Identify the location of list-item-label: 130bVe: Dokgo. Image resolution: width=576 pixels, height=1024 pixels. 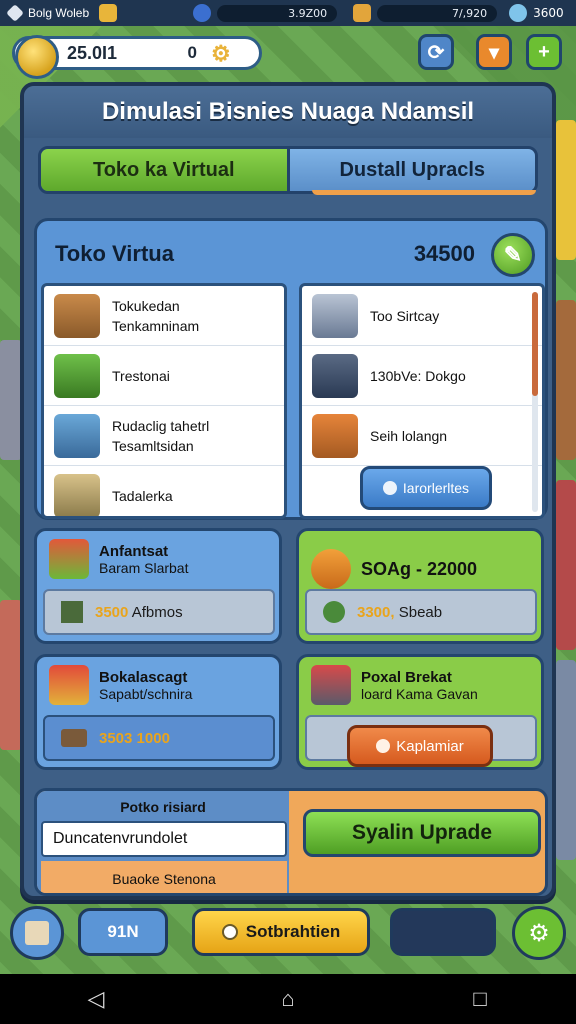
(418, 375).